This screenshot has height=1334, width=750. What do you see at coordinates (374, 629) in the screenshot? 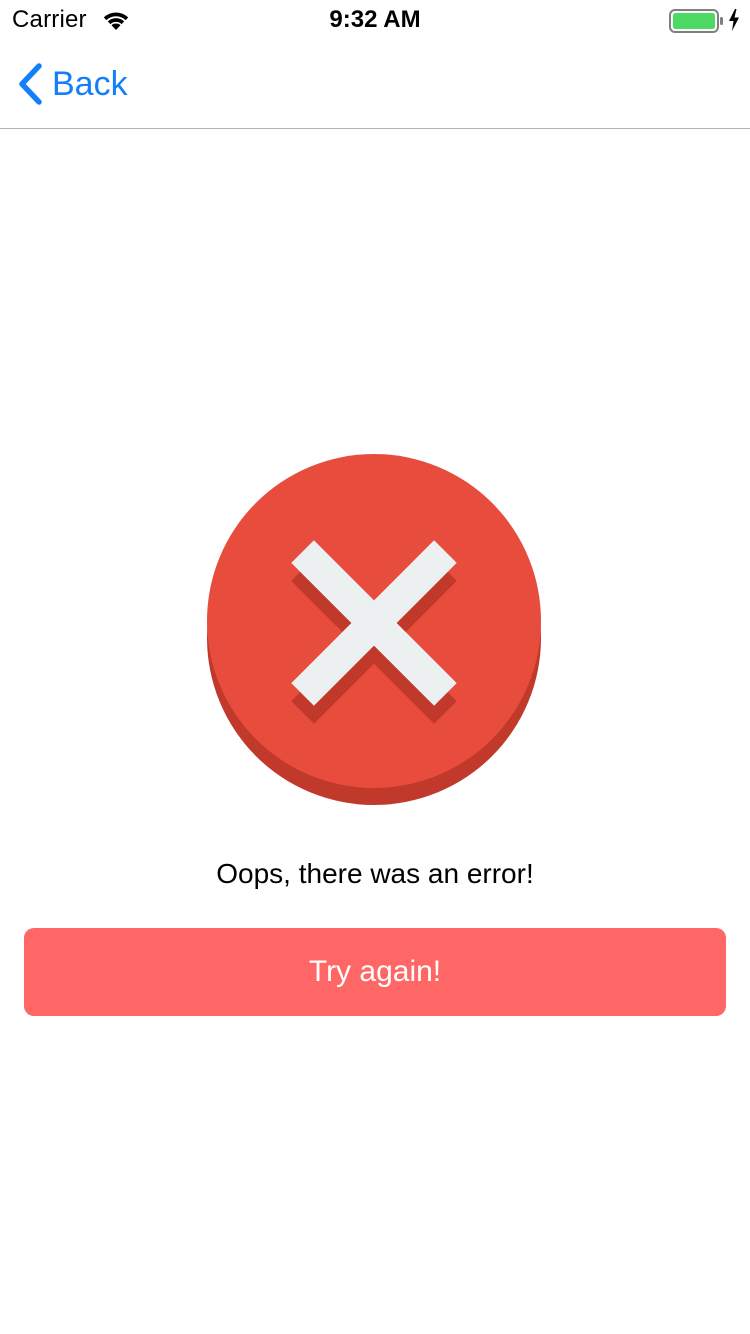
I see `error-x-icon` at bounding box center [374, 629].